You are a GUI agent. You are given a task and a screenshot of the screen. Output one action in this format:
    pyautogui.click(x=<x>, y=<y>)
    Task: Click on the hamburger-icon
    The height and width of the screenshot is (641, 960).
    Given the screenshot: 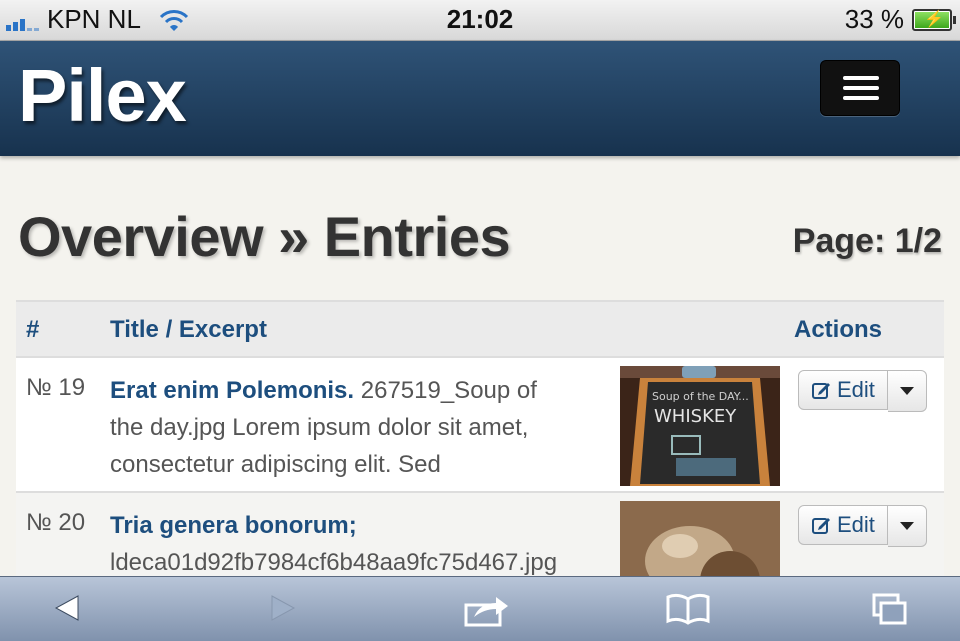 What is the action you would take?
    pyautogui.click(x=861, y=78)
    